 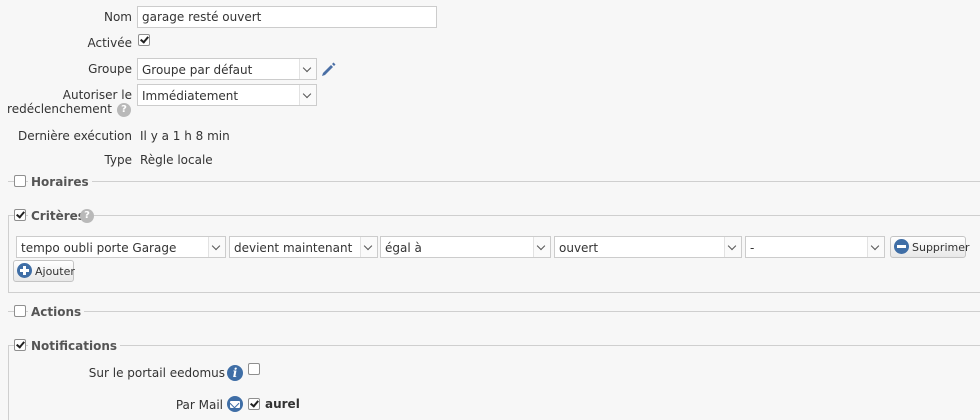 I want to click on pencil-icon, so click(x=329, y=69).